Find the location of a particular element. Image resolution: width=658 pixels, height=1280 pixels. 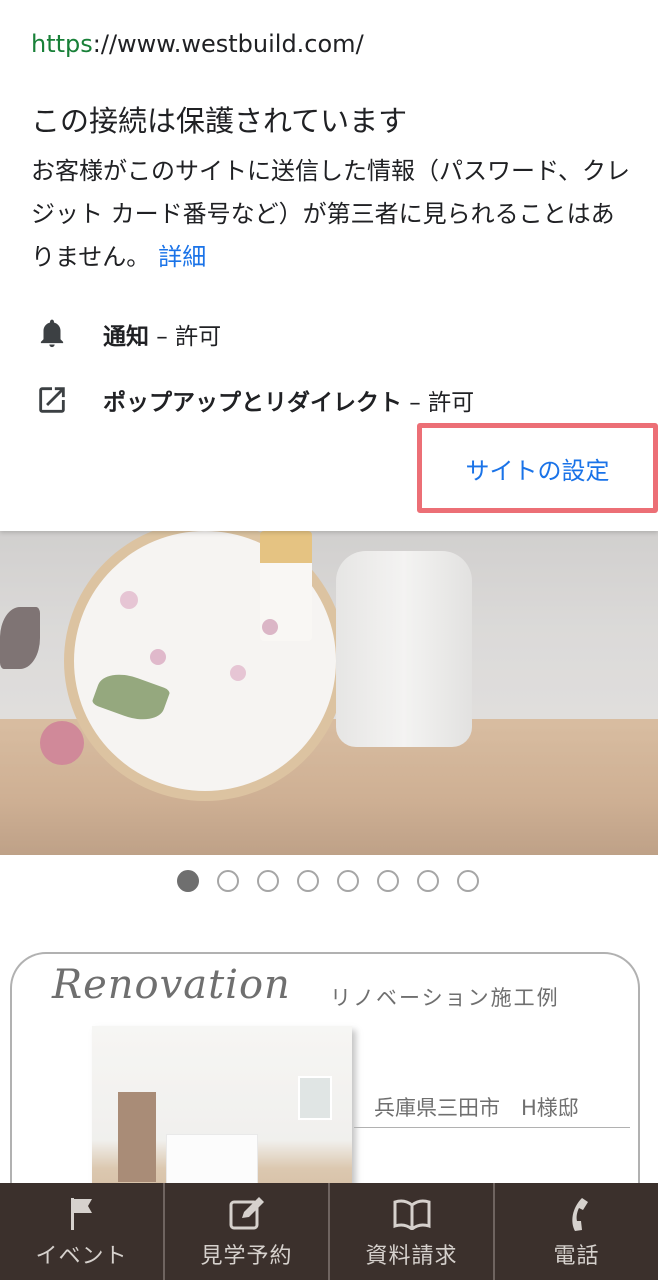

details-link: 詳細 is located at coordinates (182, 257).